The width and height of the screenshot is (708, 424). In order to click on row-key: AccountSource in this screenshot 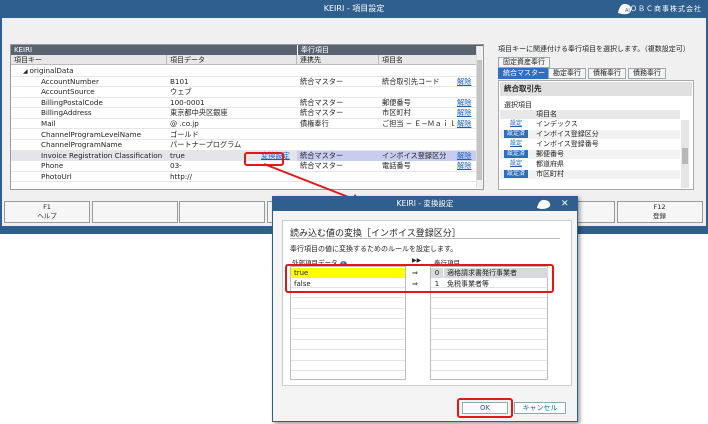, I will do `click(68, 92)`.